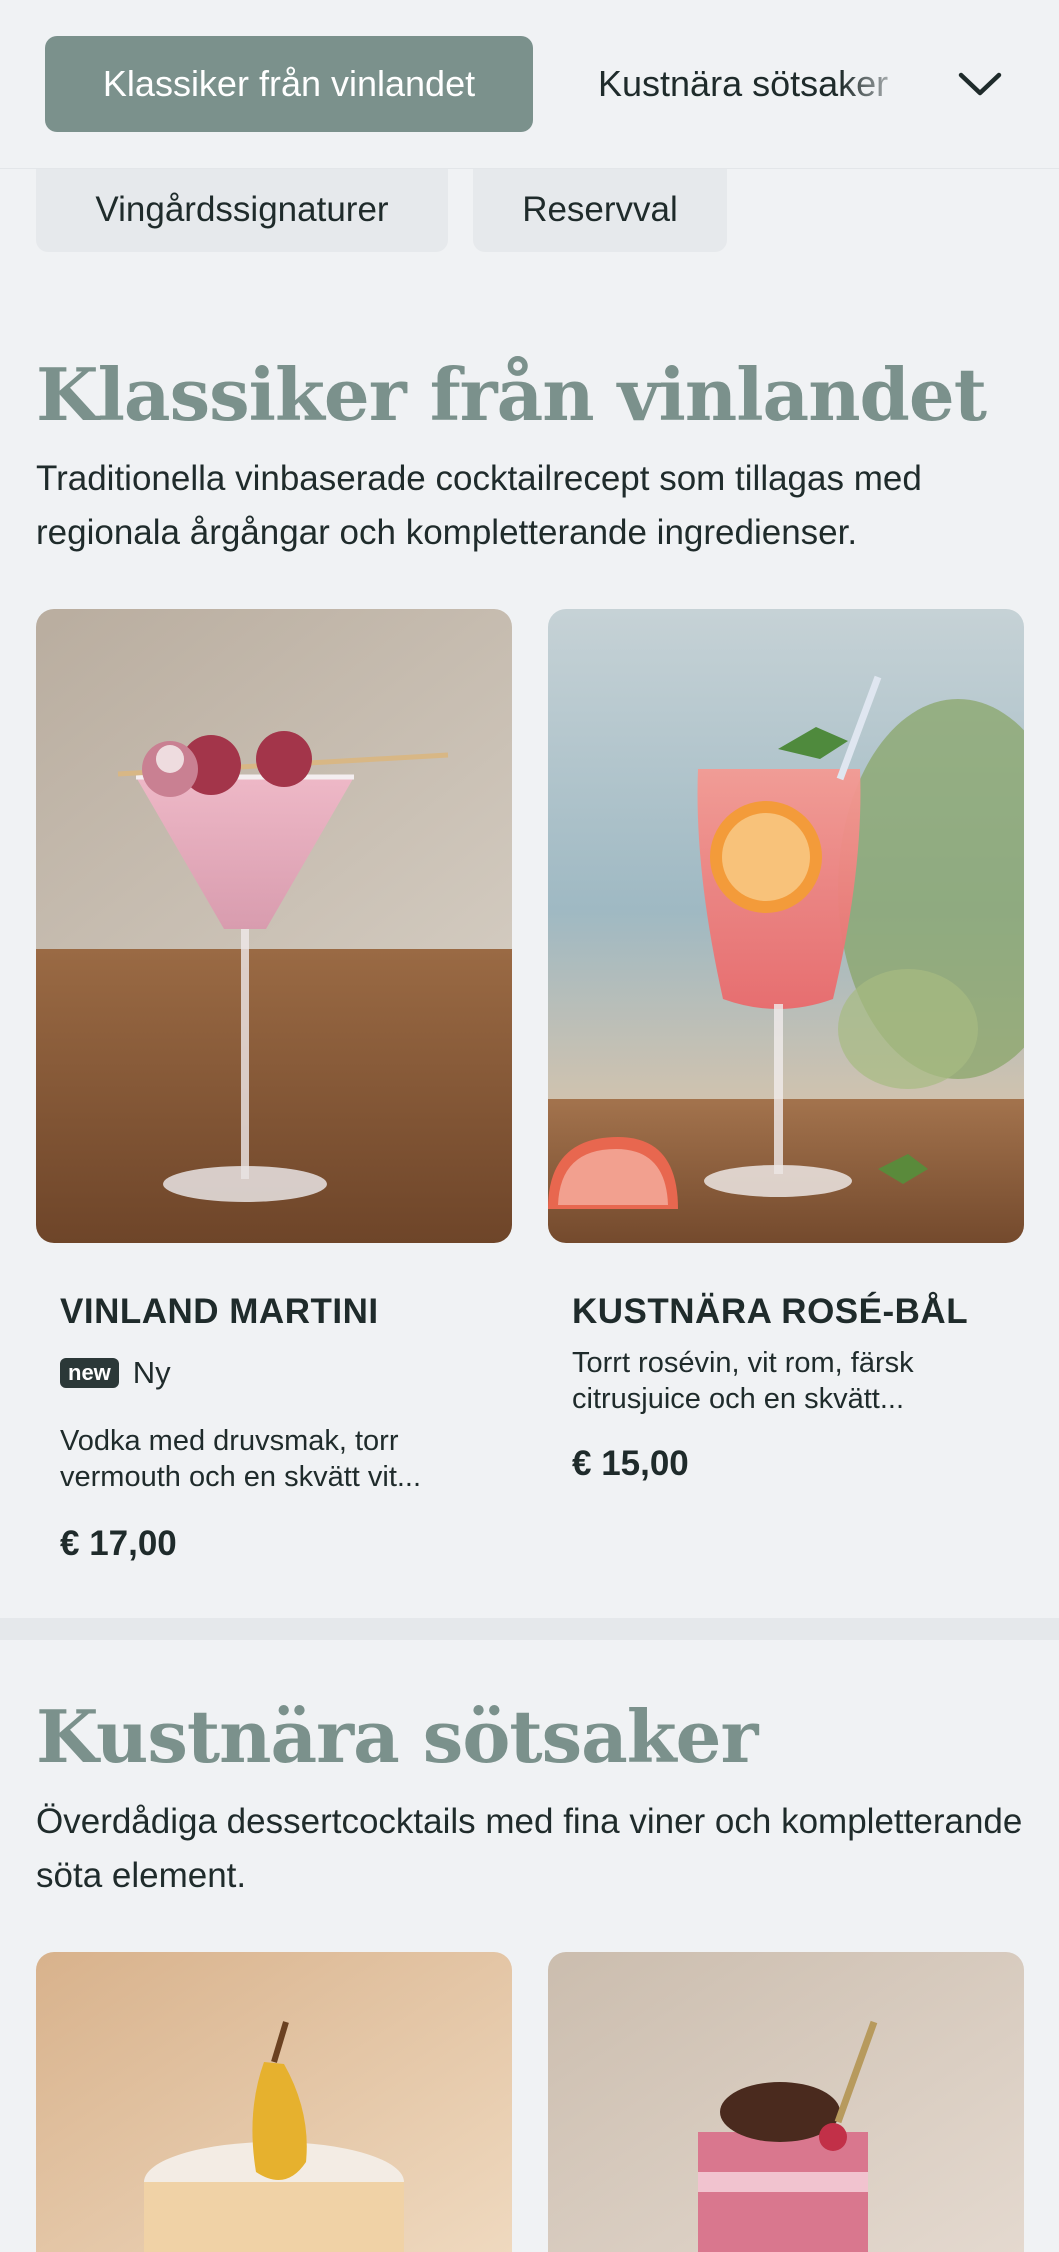 Image resolution: width=1059 pixels, height=2252 pixels. Describe the element at coordinates (511, 394) in the screenshot. I see `section-title: Klassiker från vinlandet` at that location.